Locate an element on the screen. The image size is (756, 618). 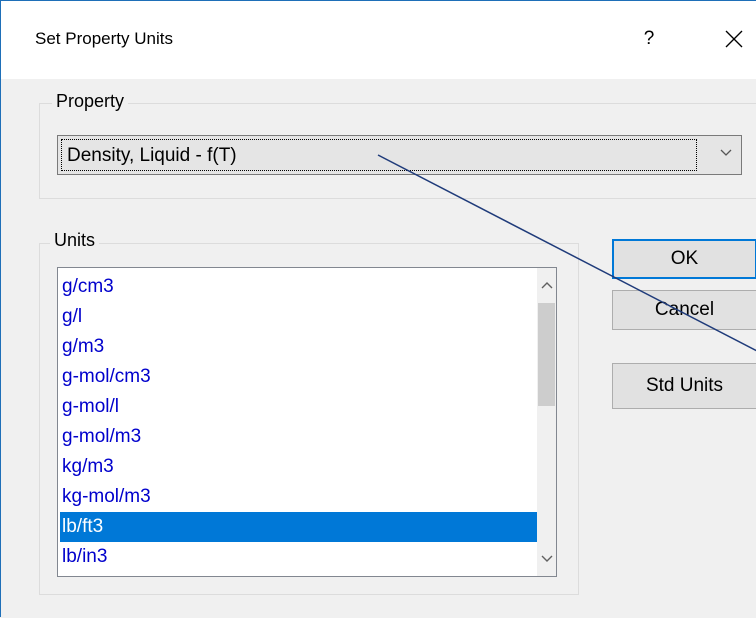
window-title: Set Property Units is located at coordinates (104, 38).